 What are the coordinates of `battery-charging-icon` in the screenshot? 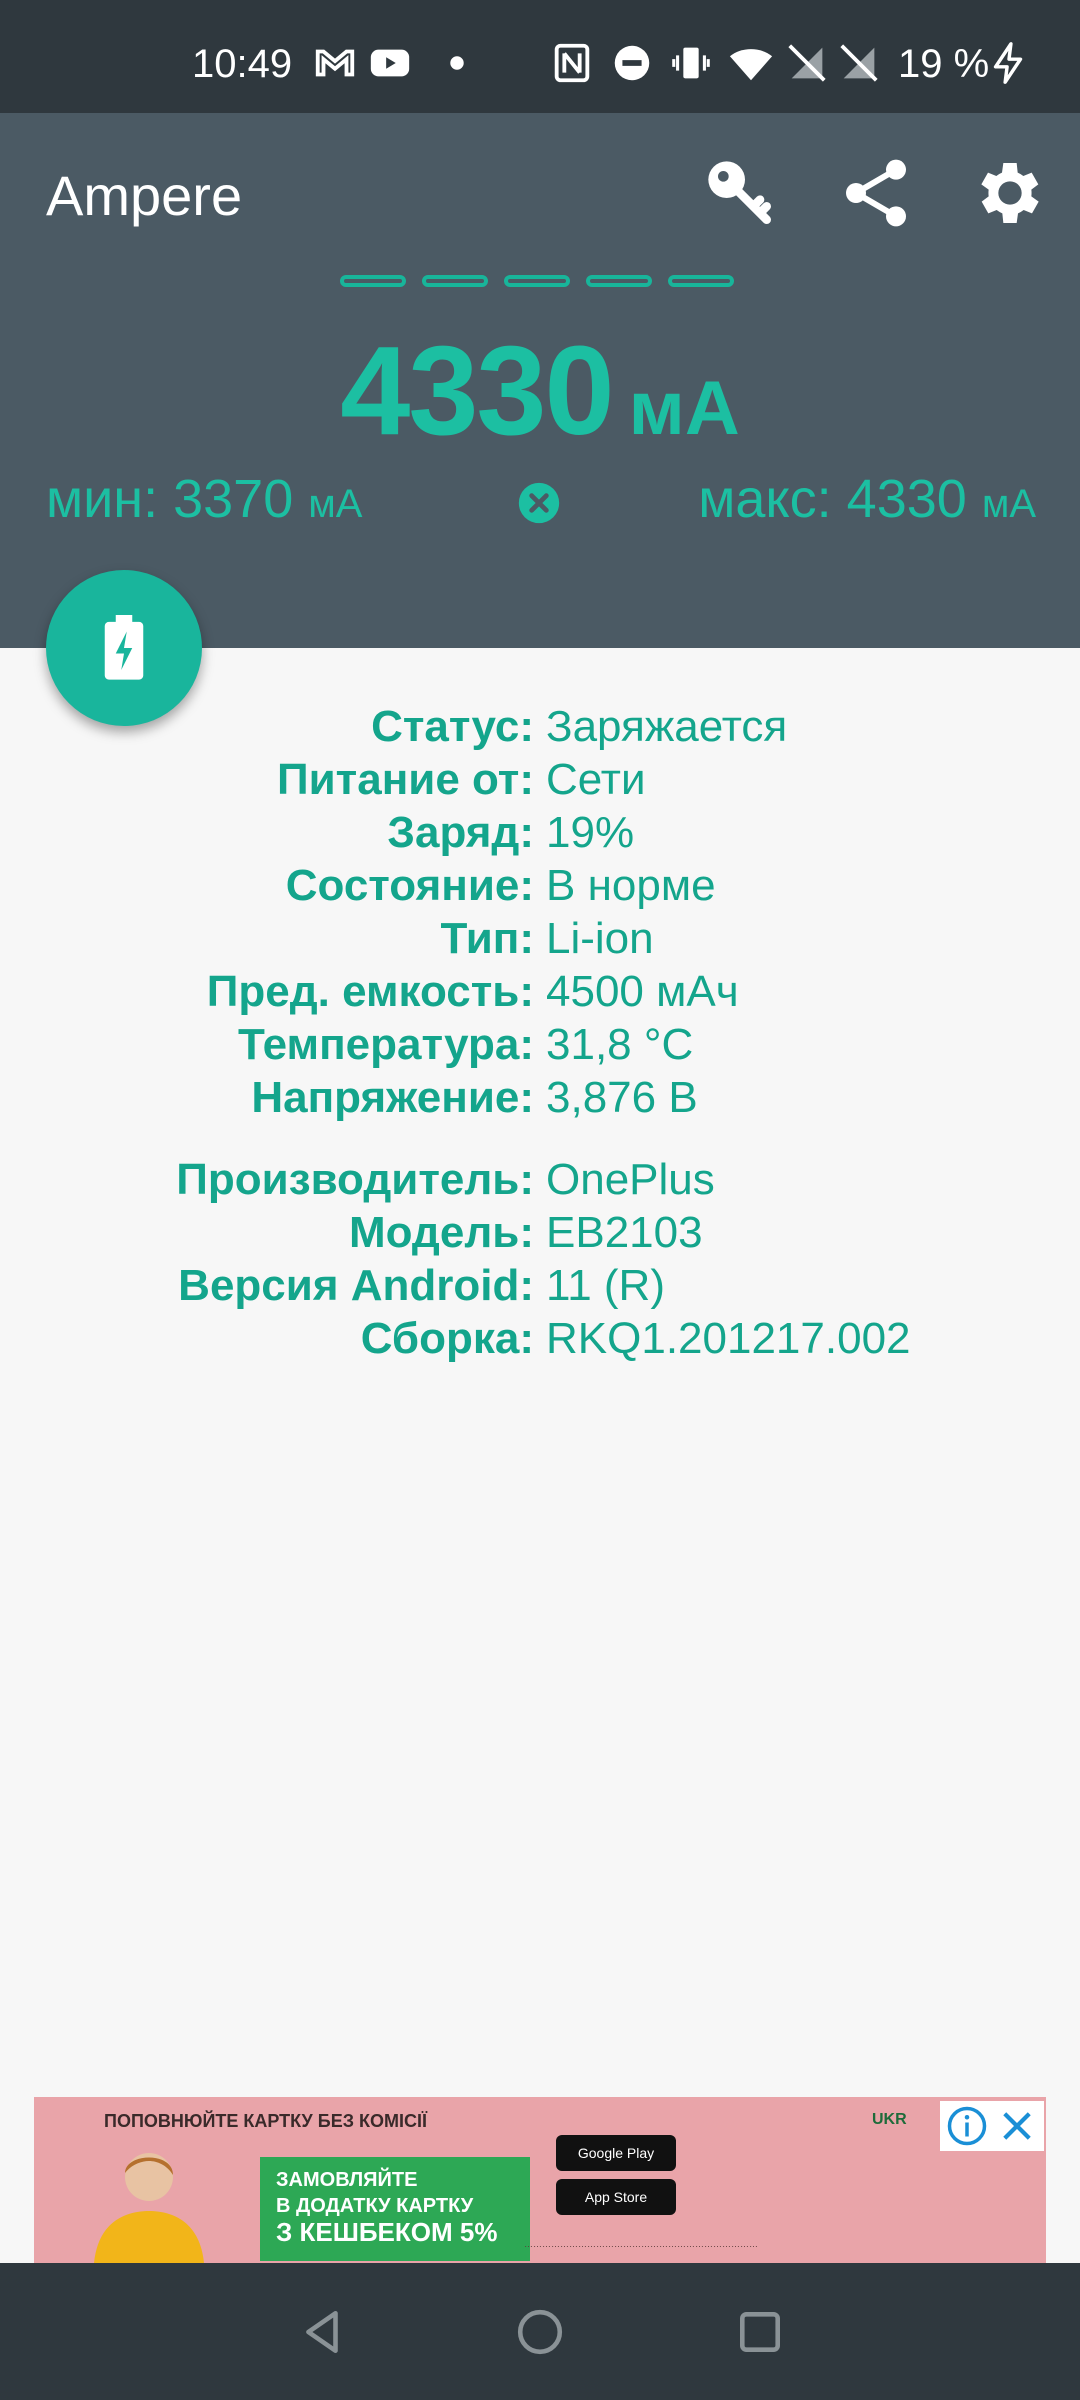 It's located at (124, 647).